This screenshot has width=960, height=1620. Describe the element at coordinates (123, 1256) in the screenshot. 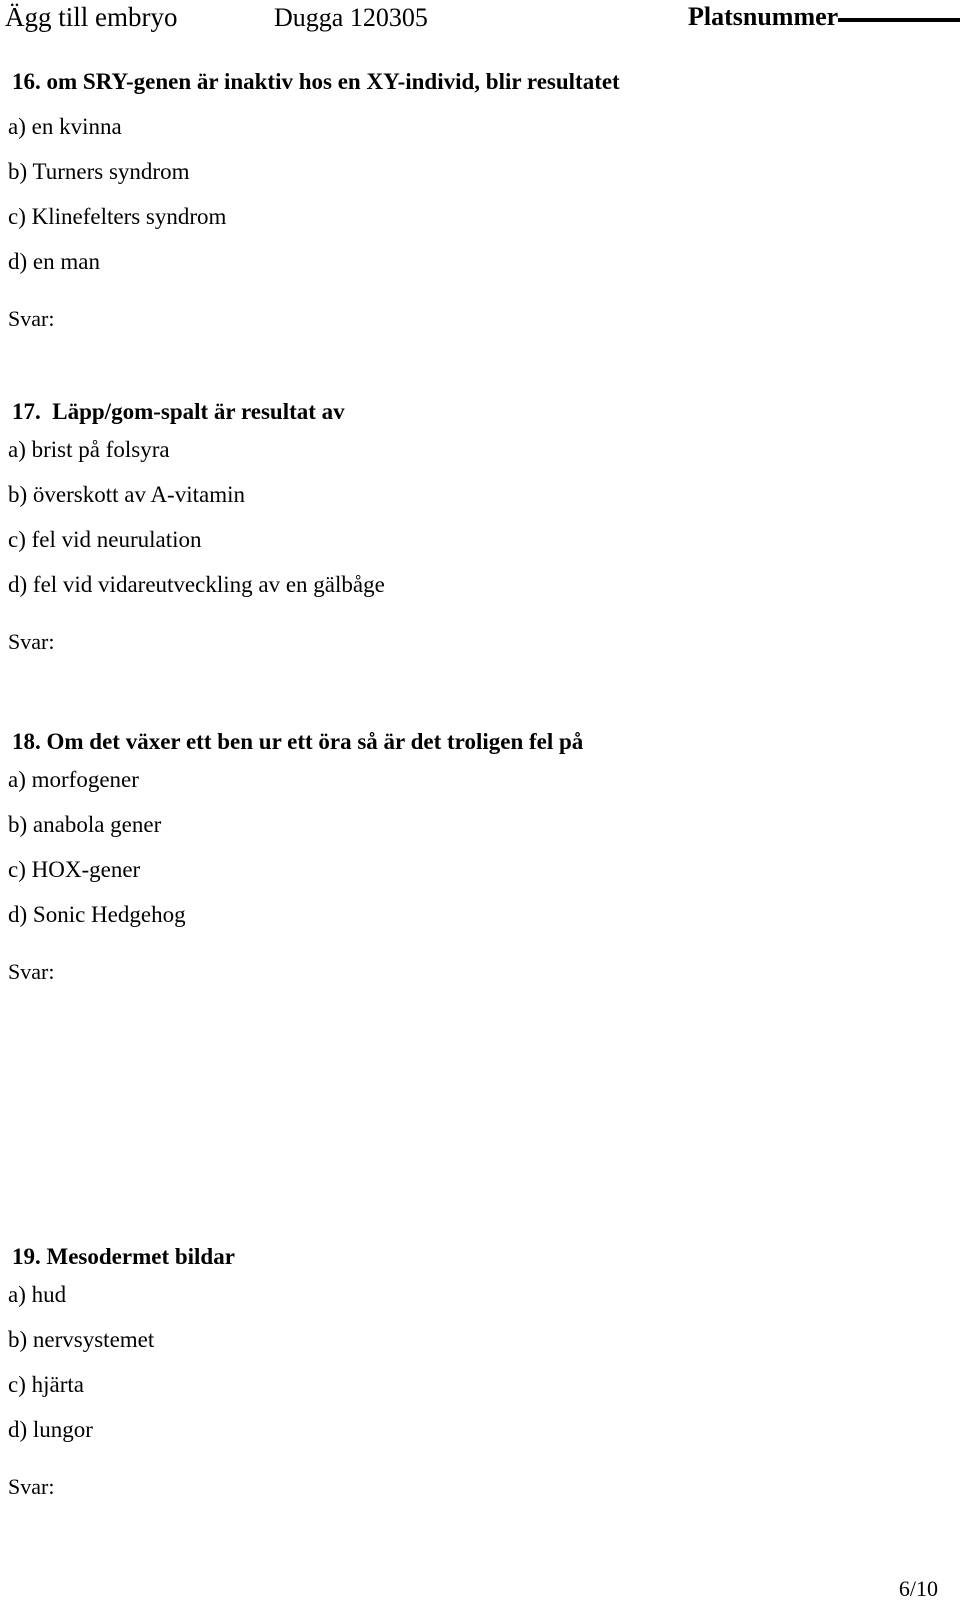

I see `question-19-heading: 19. Mesodermet bildar` at that location.